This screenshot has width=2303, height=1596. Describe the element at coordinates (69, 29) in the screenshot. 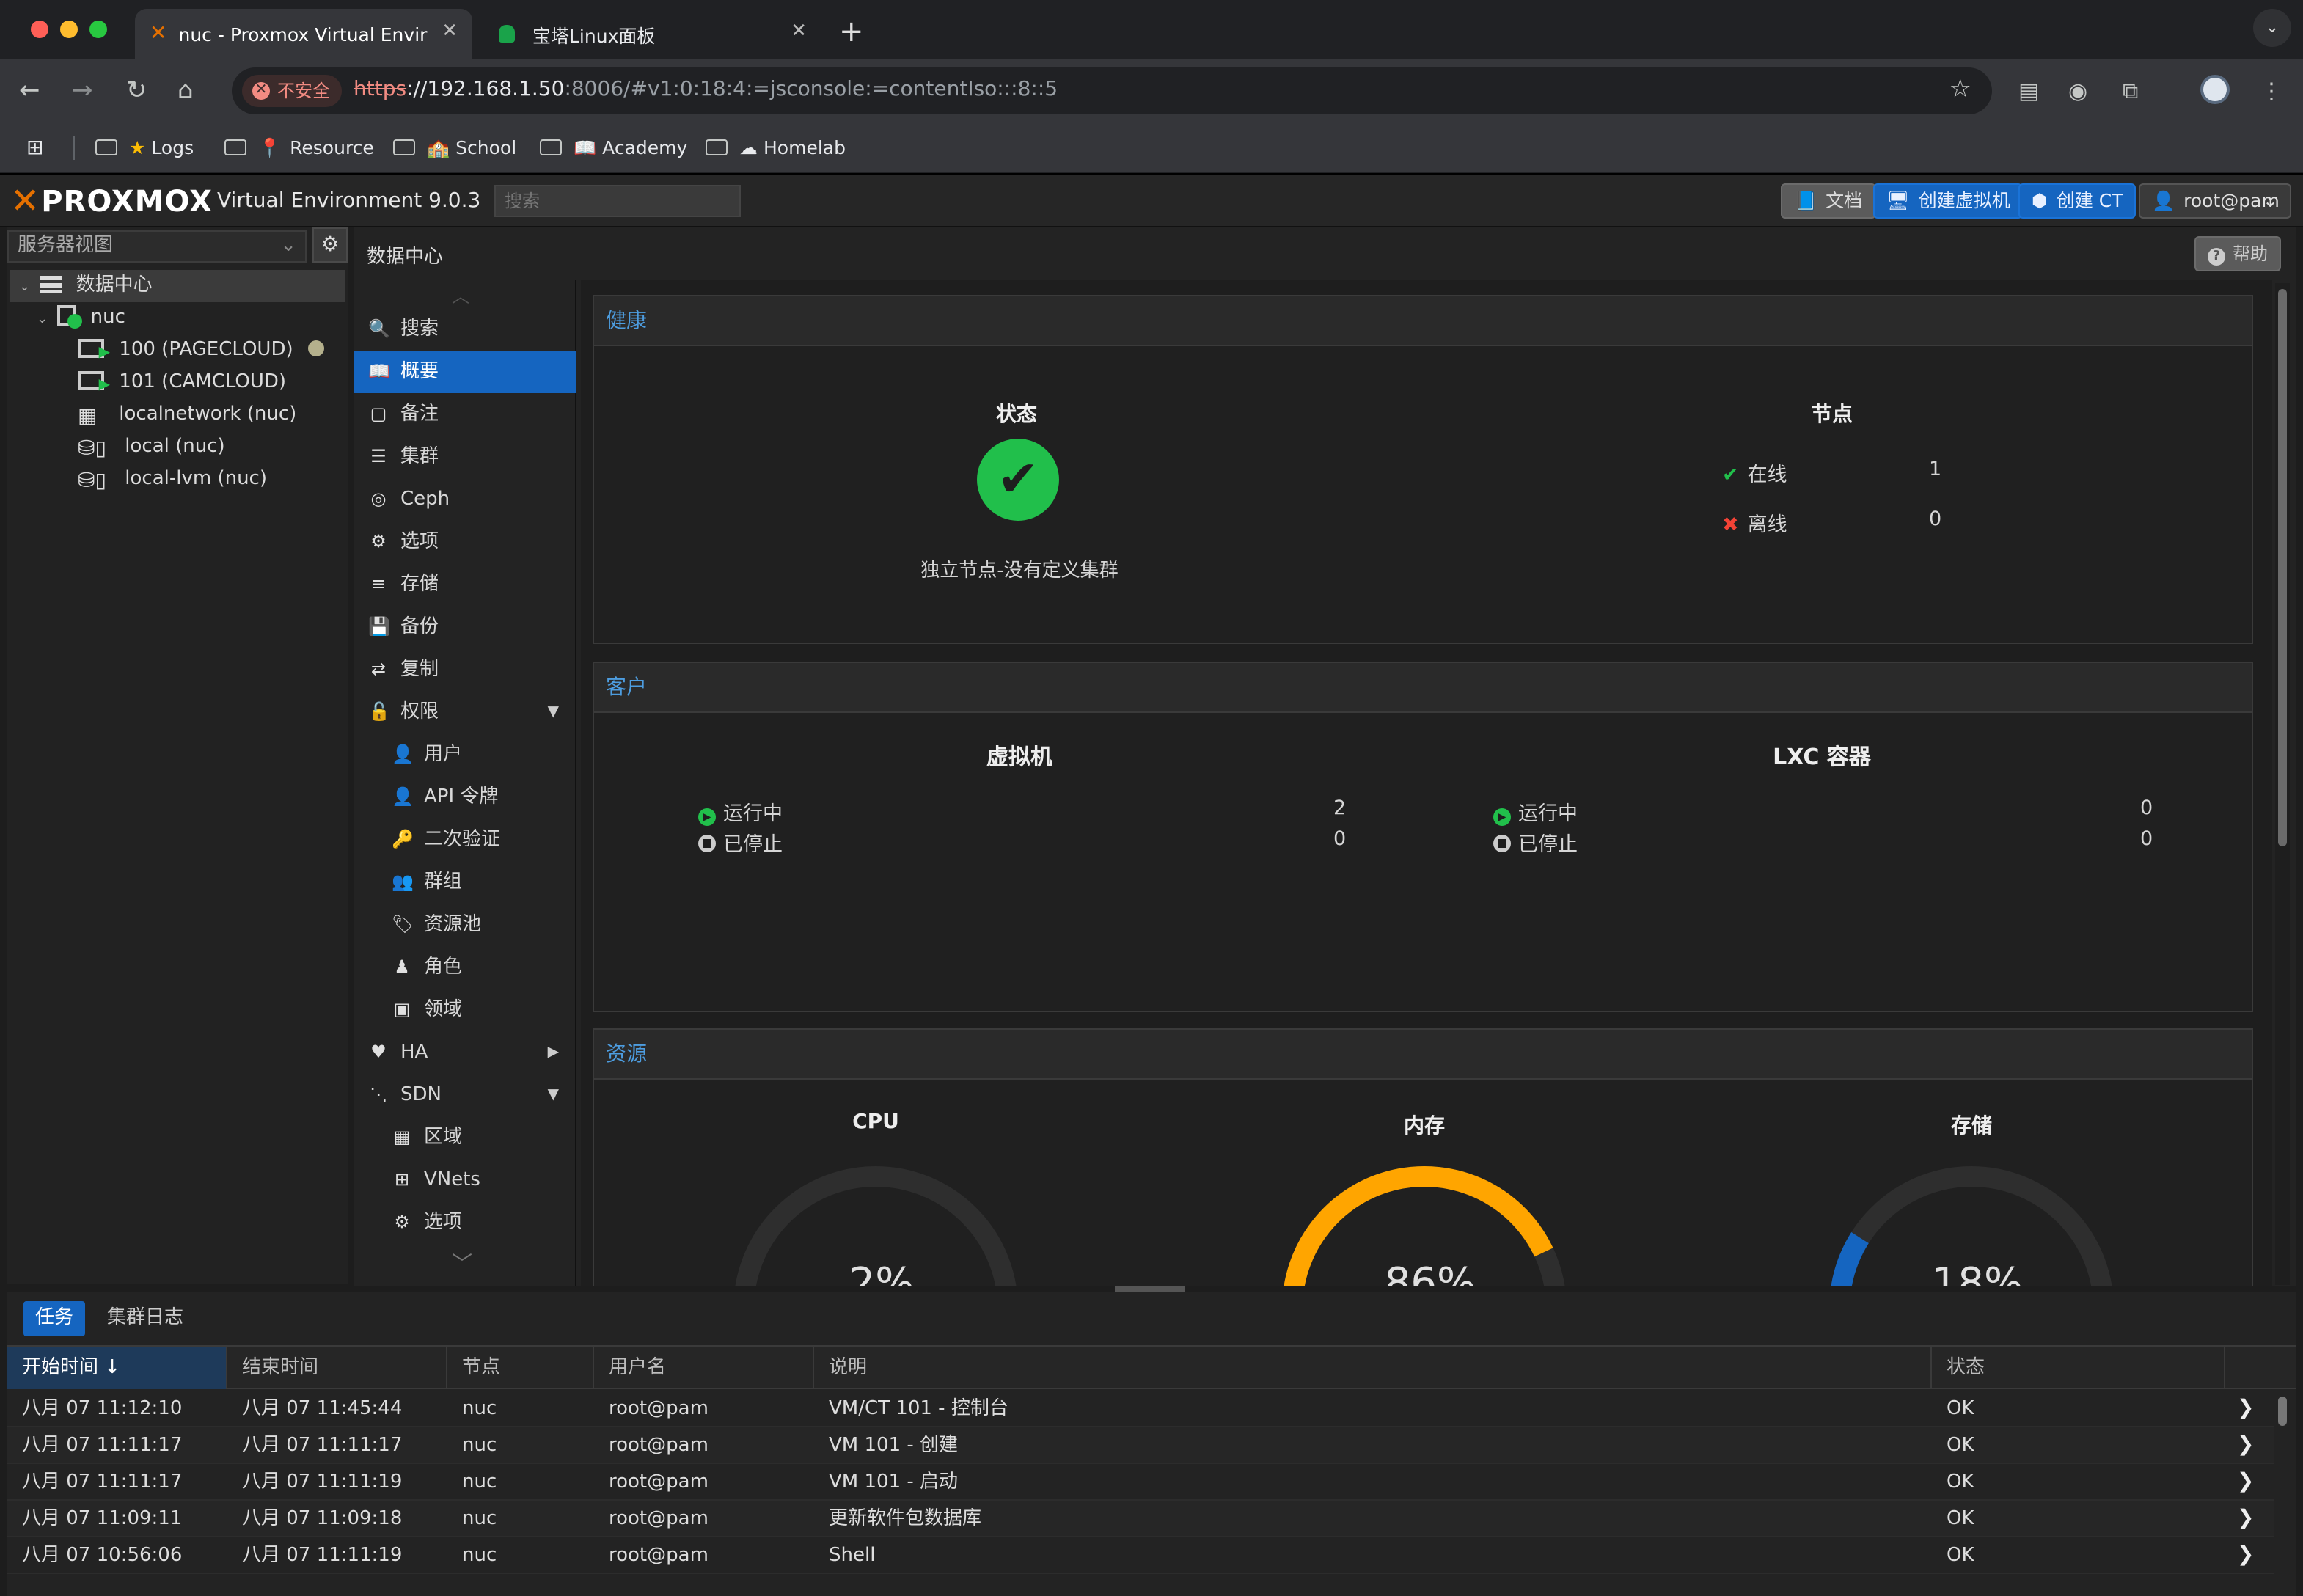

I see `minimize-window-button` at that location.